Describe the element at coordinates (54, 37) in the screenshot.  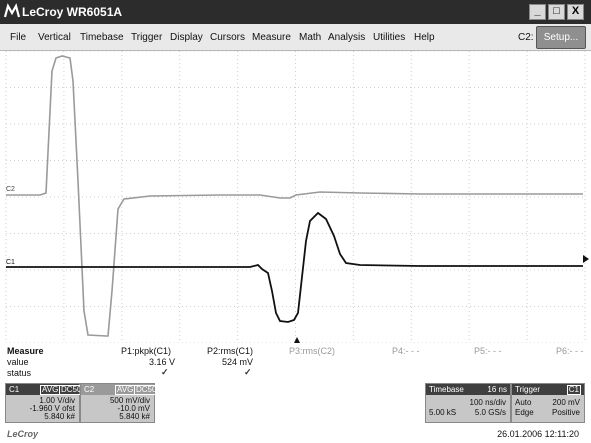
I see `menu-vertical: Vertical` at that location.